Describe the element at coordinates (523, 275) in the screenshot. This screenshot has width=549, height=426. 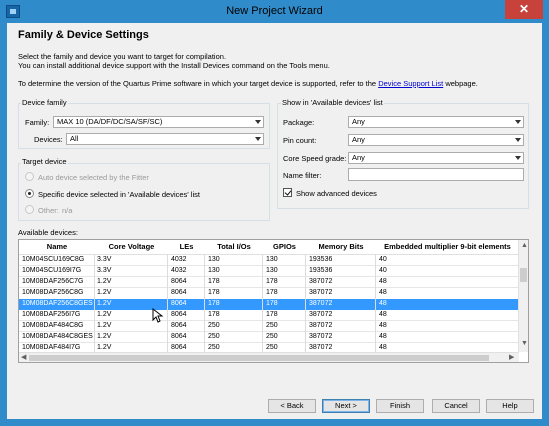
I see `vertical-scroll-thumb` at that location.